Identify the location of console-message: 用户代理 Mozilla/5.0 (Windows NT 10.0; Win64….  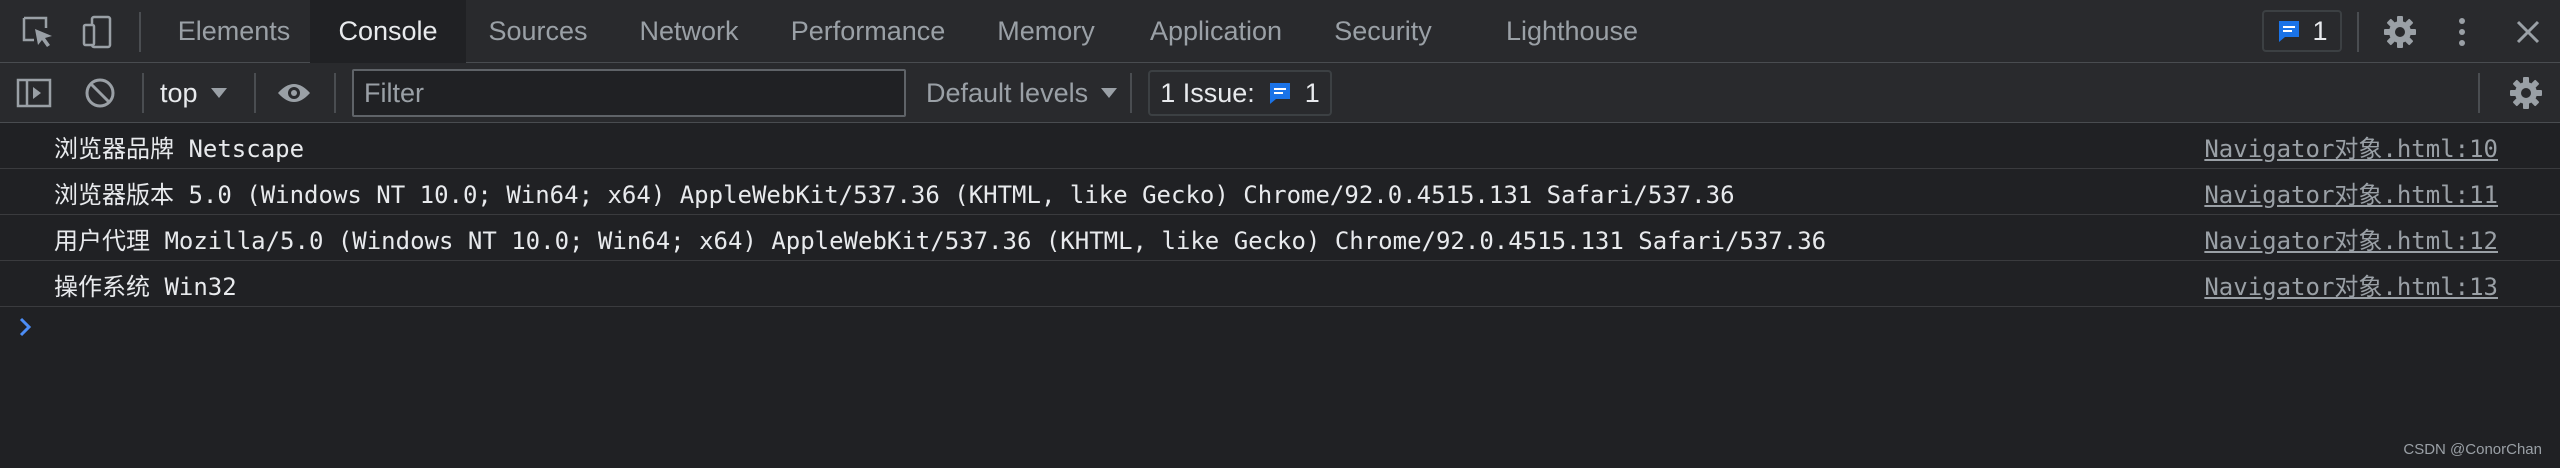
(1280, 238).